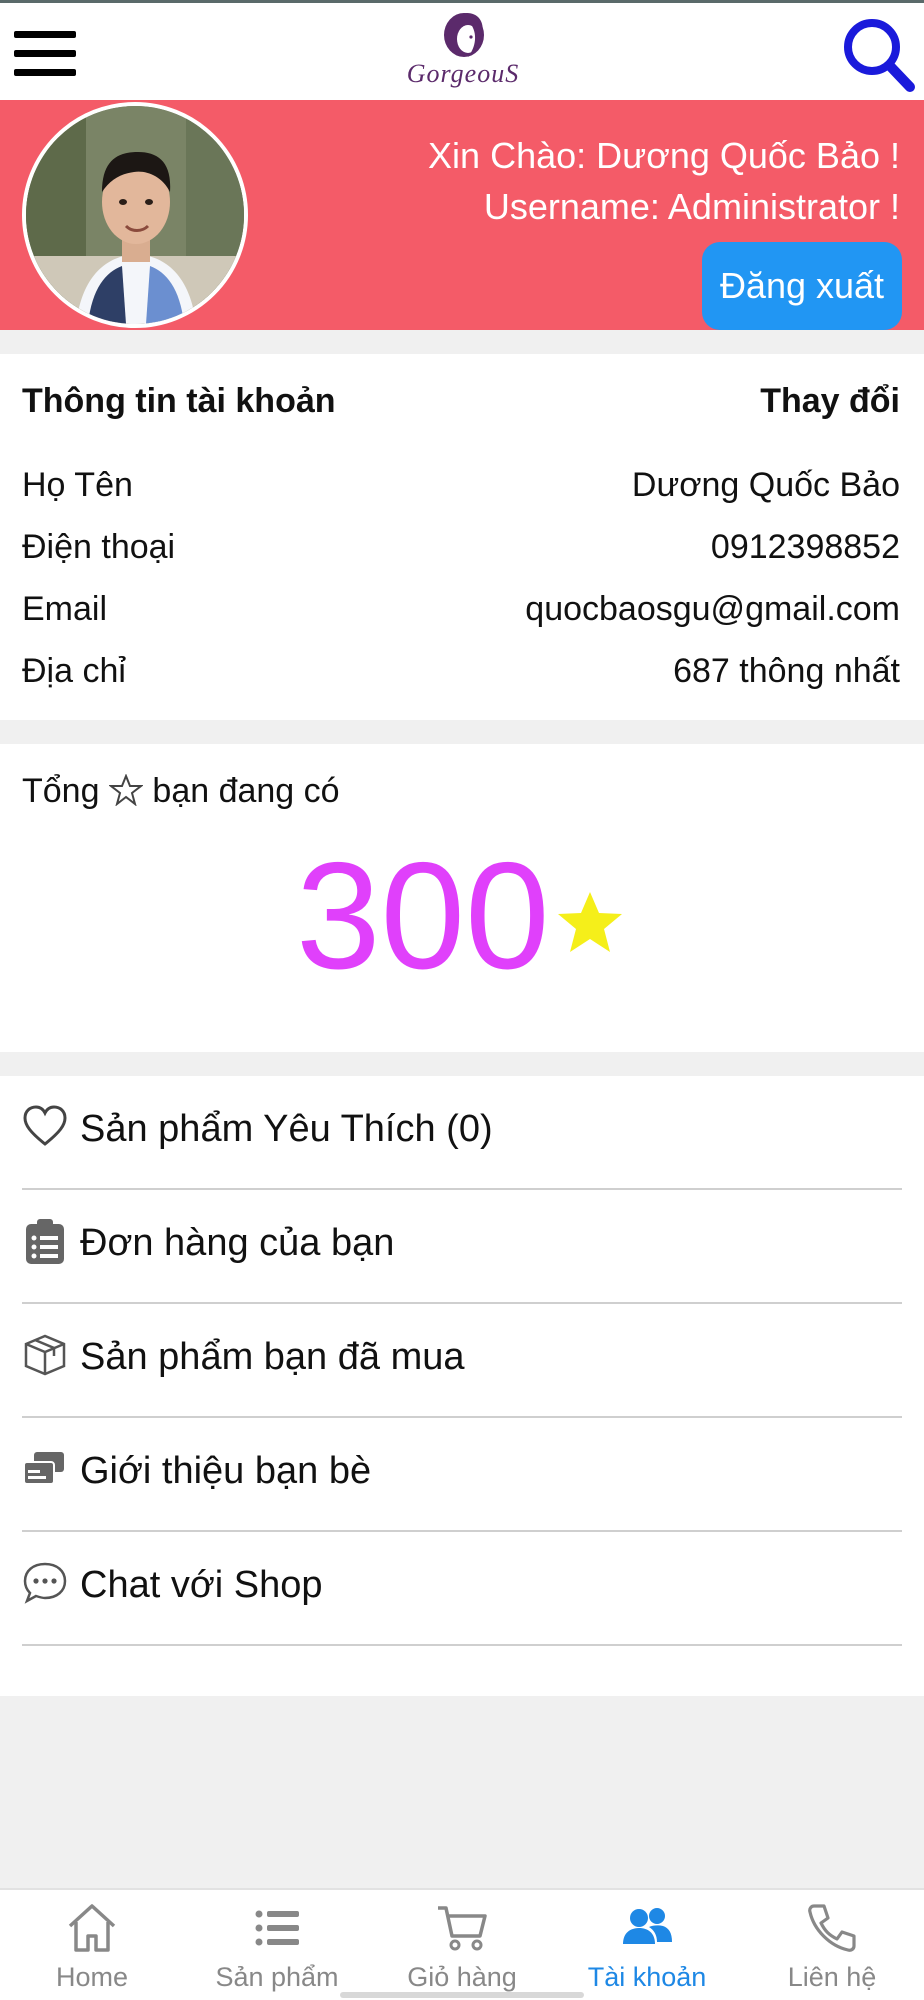 The width and height of the screenshot is (924, 2000). Describe the element at coordinates (45, 1583) in the screenshot. I see `chat-bubble-icon` at that location.